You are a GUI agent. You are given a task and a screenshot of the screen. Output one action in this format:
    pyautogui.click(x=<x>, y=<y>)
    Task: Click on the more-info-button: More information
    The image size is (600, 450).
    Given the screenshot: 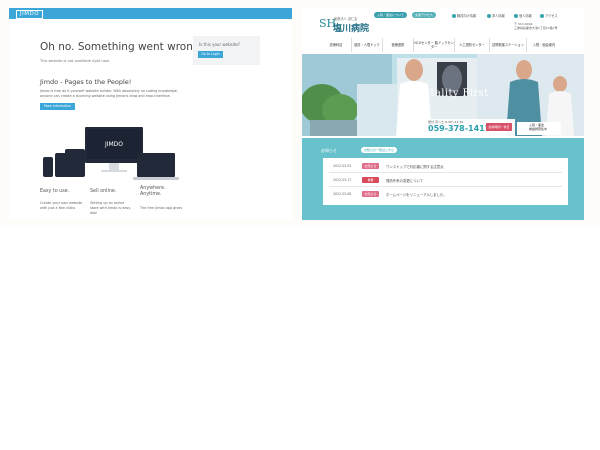 What is the action you would take?
    pyautogui.click(x=57, y=106)
    